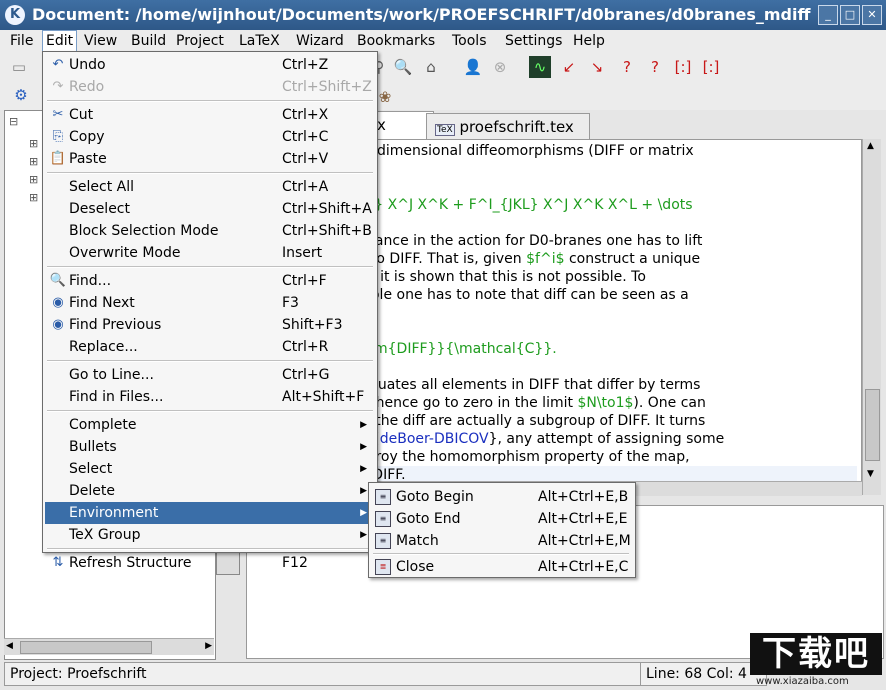 The image size is (886, 690). Describe the element at coordinates (210, 187) in the screenshot. I see `menu-item-select-all: Select All Ctrl+A` at that location.